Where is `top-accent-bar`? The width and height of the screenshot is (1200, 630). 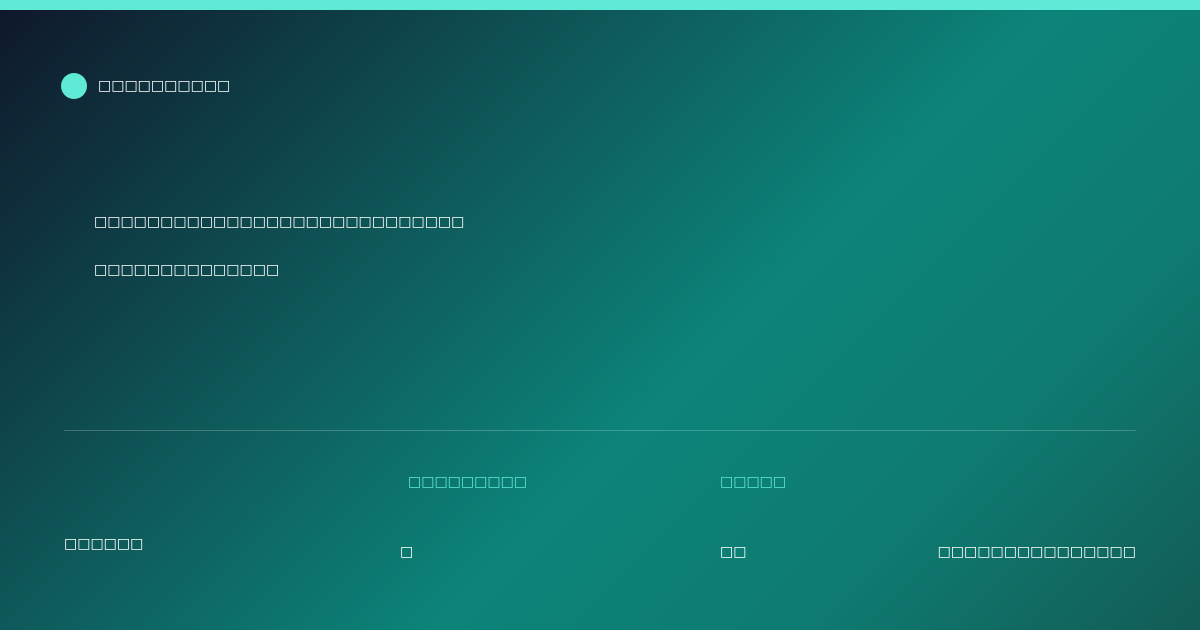
top-accent-bar is located at coordinates (600, 5).